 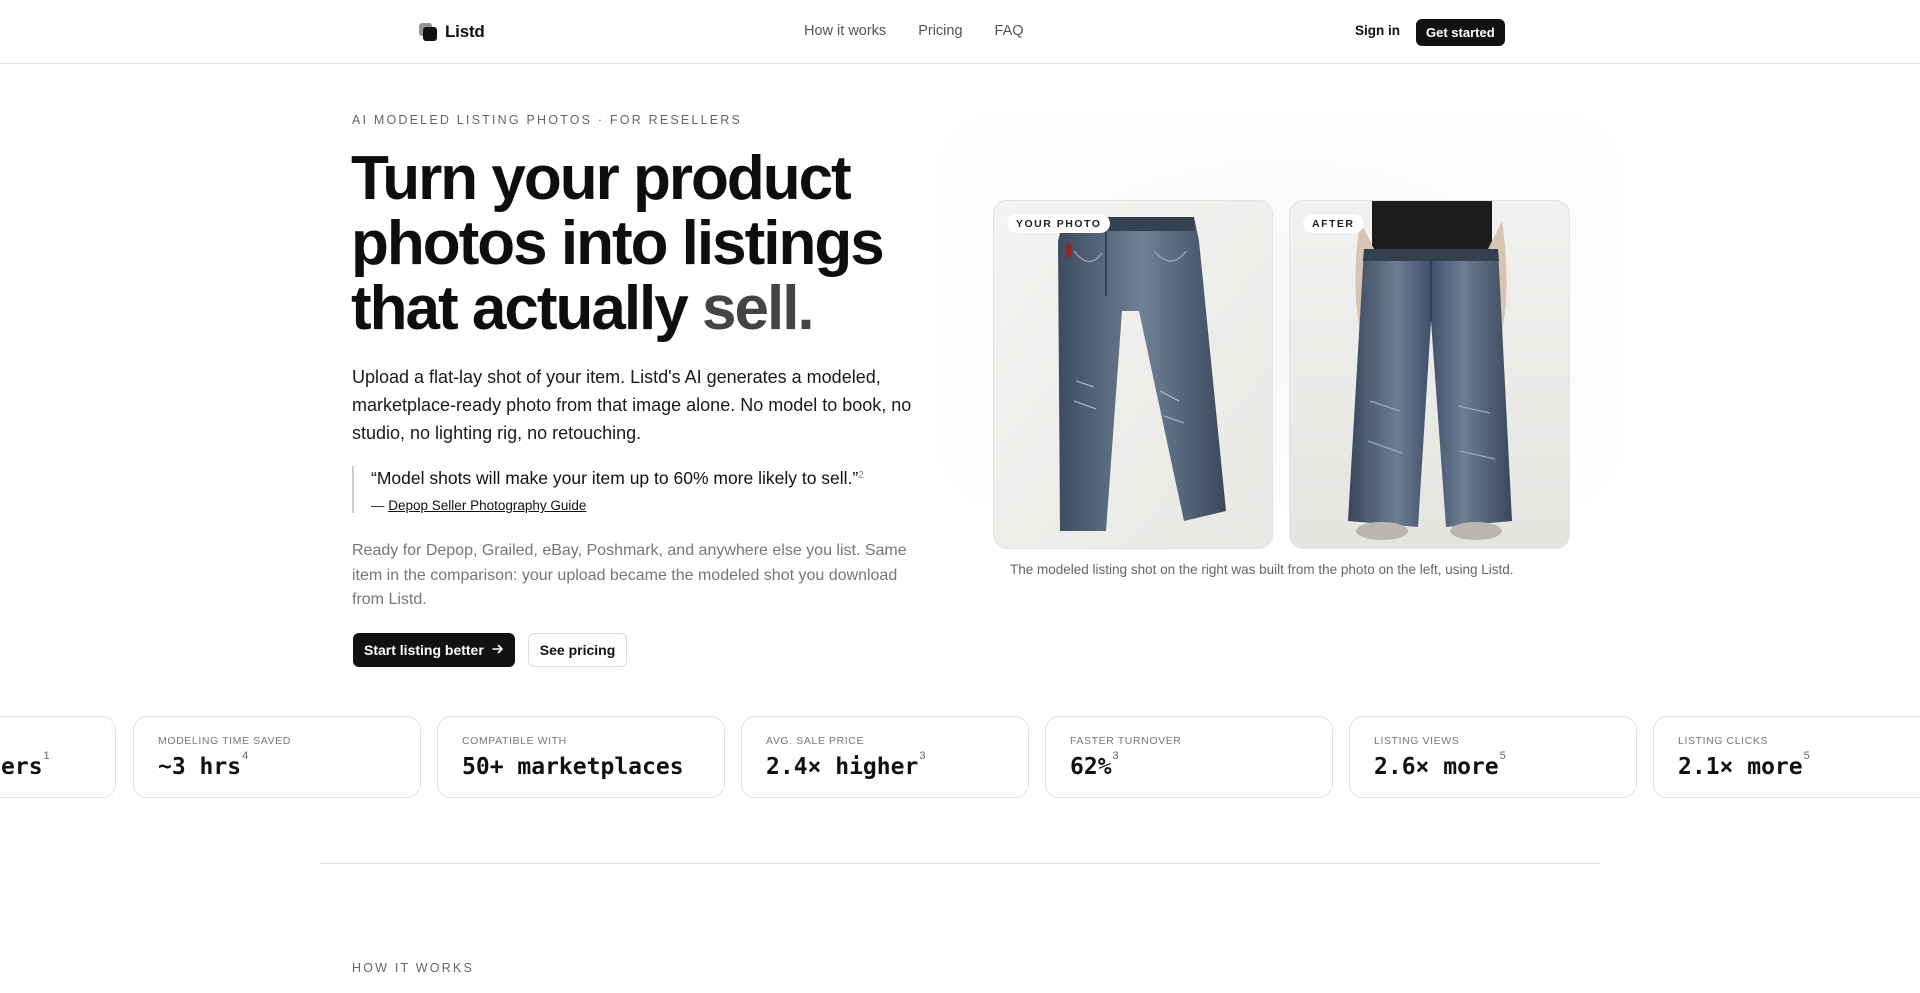 I want to click on before-photo: YOUR PHOTO, so click(x=1133, y=374).